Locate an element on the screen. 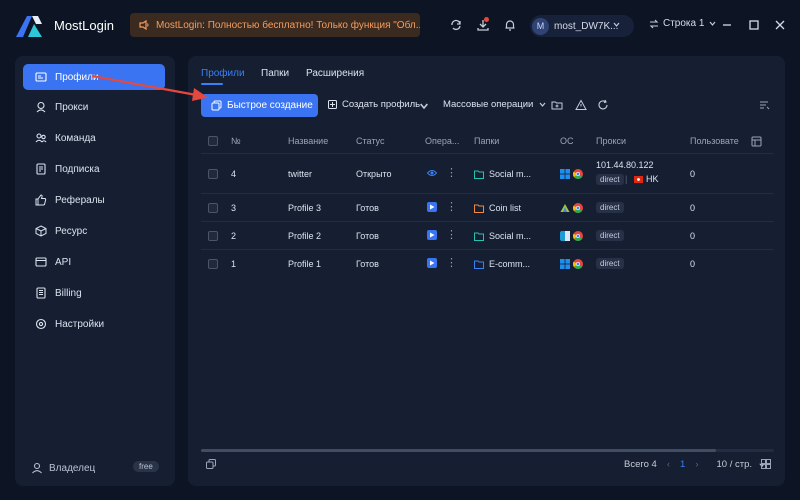  annotation-arrow is located at coordinates (149, 87).